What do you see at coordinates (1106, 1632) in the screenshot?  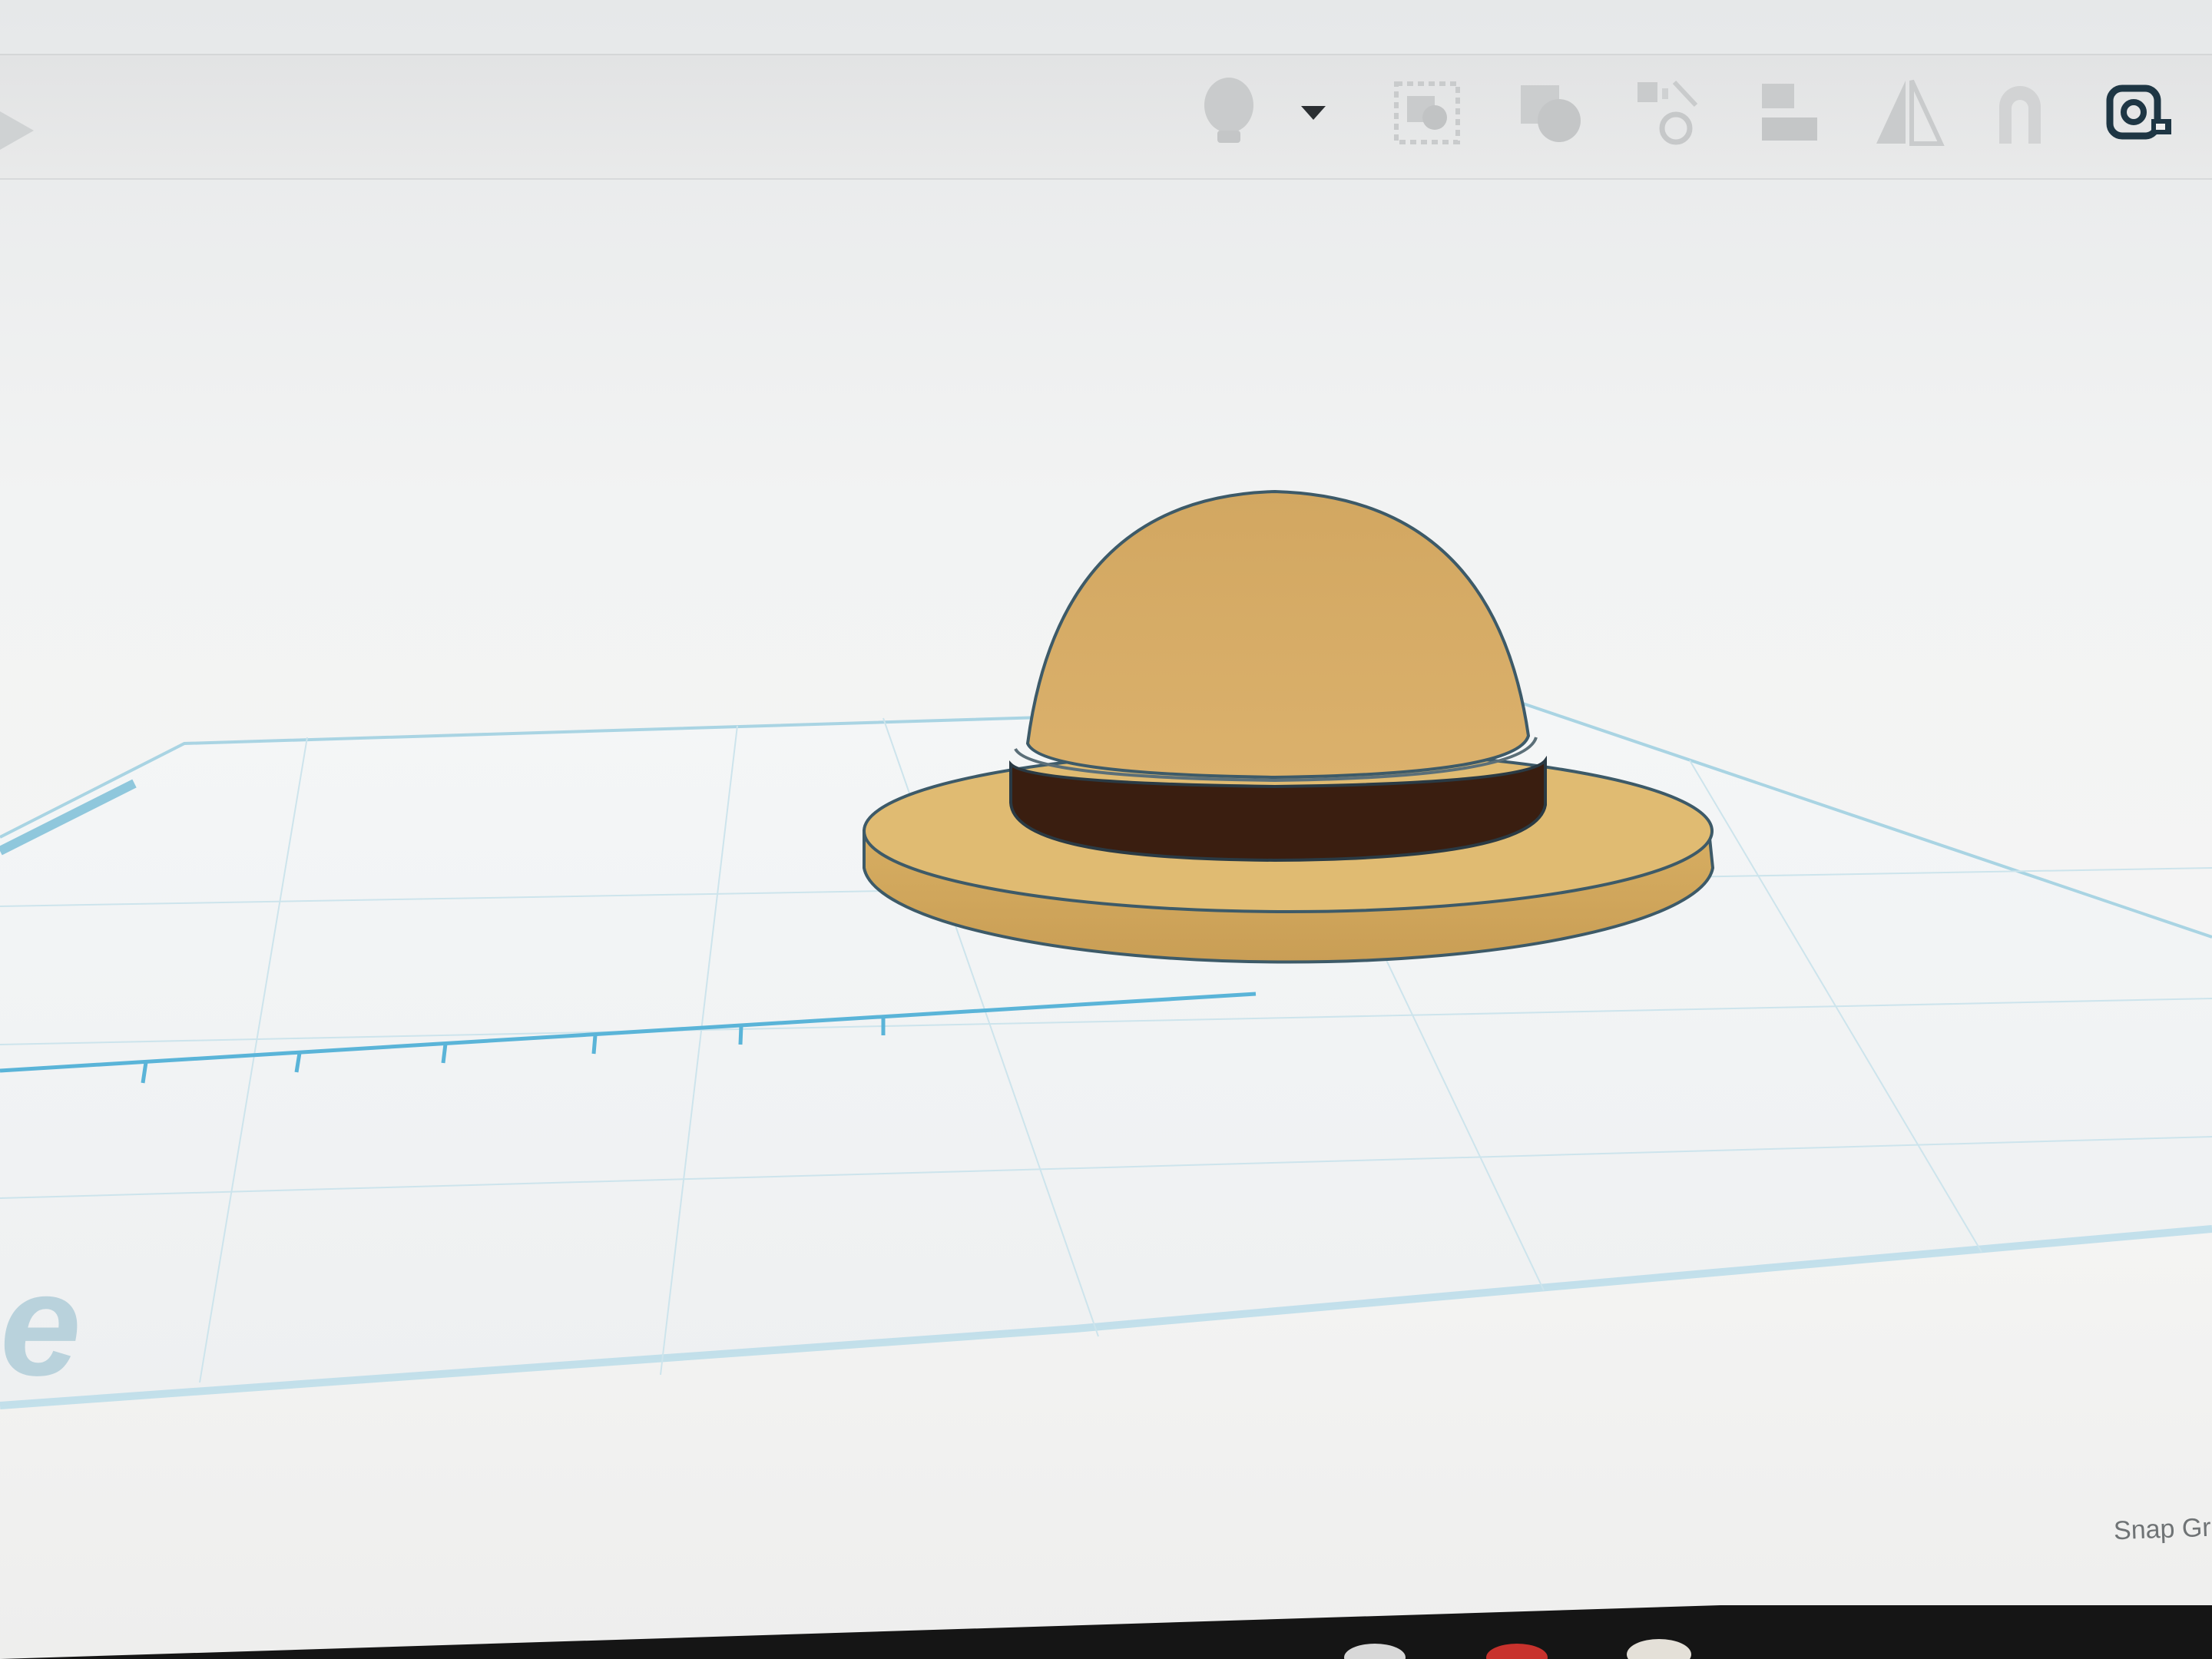 I see `taskbar` at bounding box center [1106, 1632].